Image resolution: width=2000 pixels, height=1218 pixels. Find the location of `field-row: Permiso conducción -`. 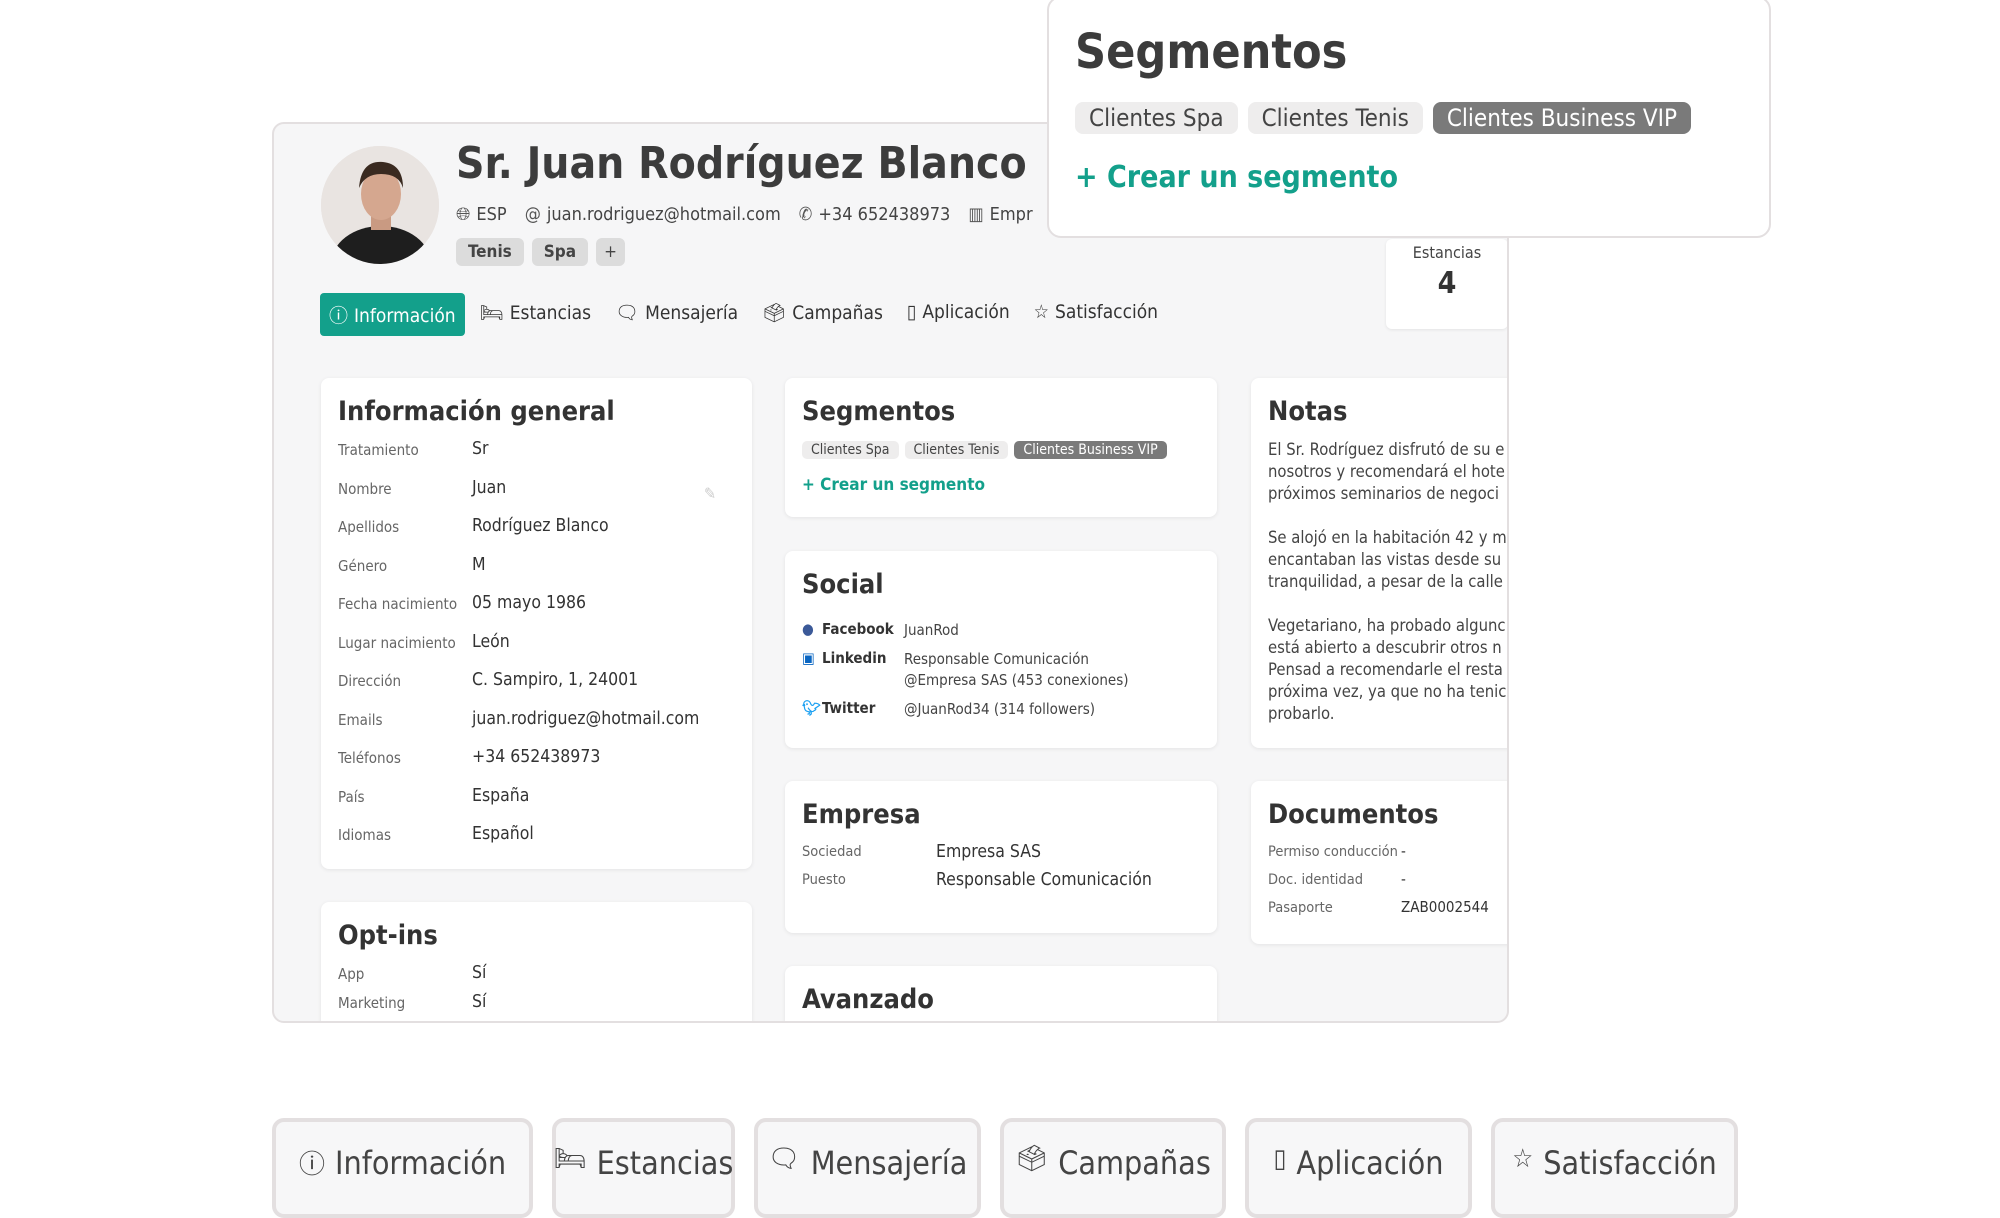

field-row: Permiso conducción - is located at coordinates (1387, 856).